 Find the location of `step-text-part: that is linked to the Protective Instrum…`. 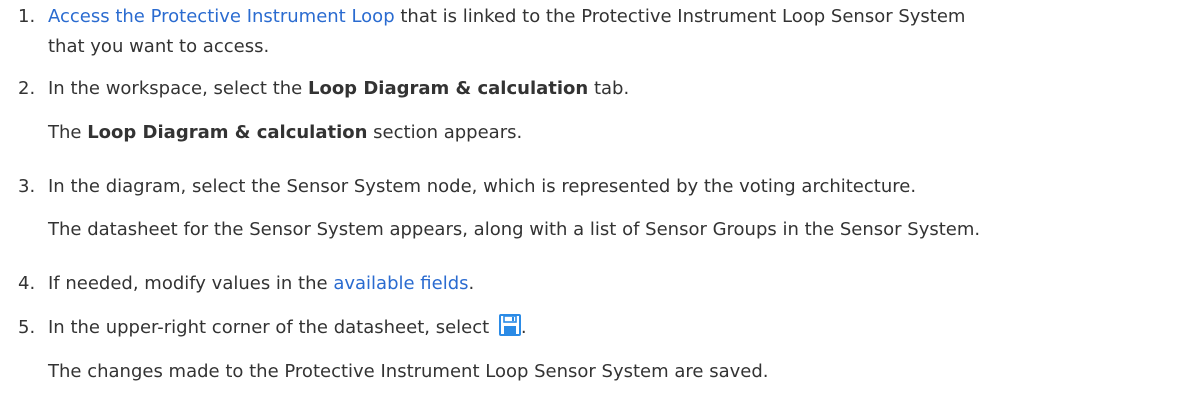

step-text-part: that is linked to the Protective Instrum… is located at coordinates (680, 16).